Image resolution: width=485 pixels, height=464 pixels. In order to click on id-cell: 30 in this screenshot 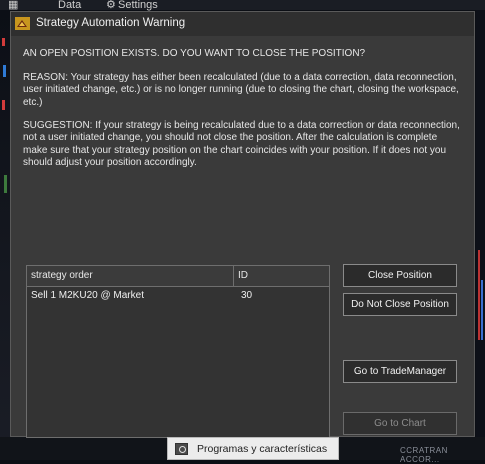, I will do `click(247, 295)`.